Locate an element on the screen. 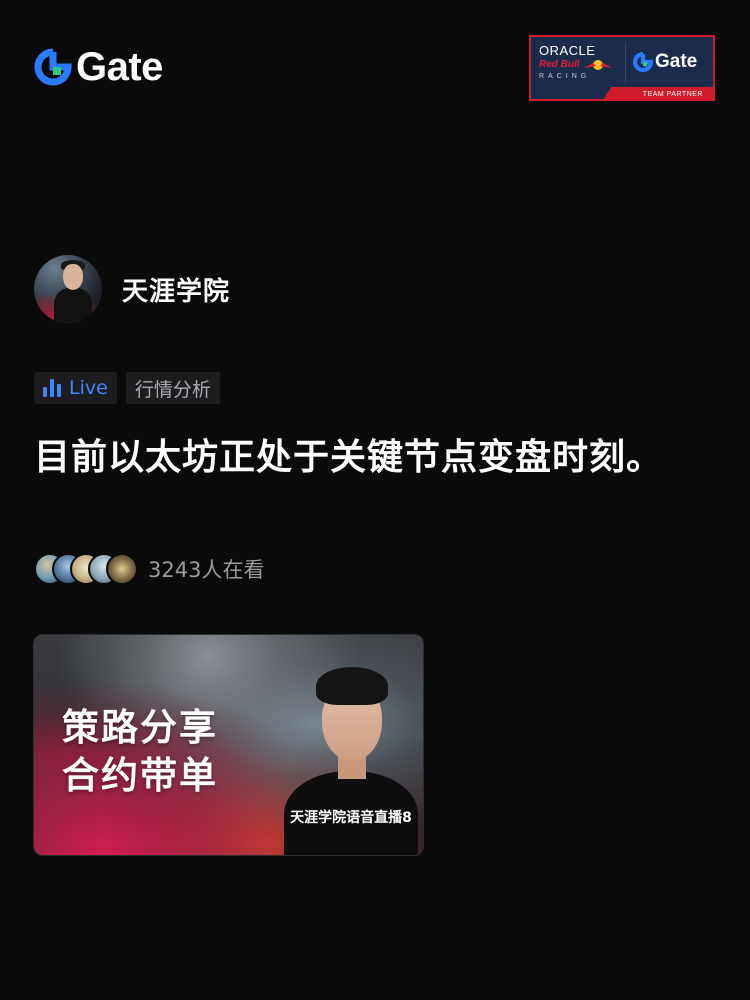 This screenshot has height=1000, width=750. partner-gate-wordmark: Gate is located at coordinates (676, 61).